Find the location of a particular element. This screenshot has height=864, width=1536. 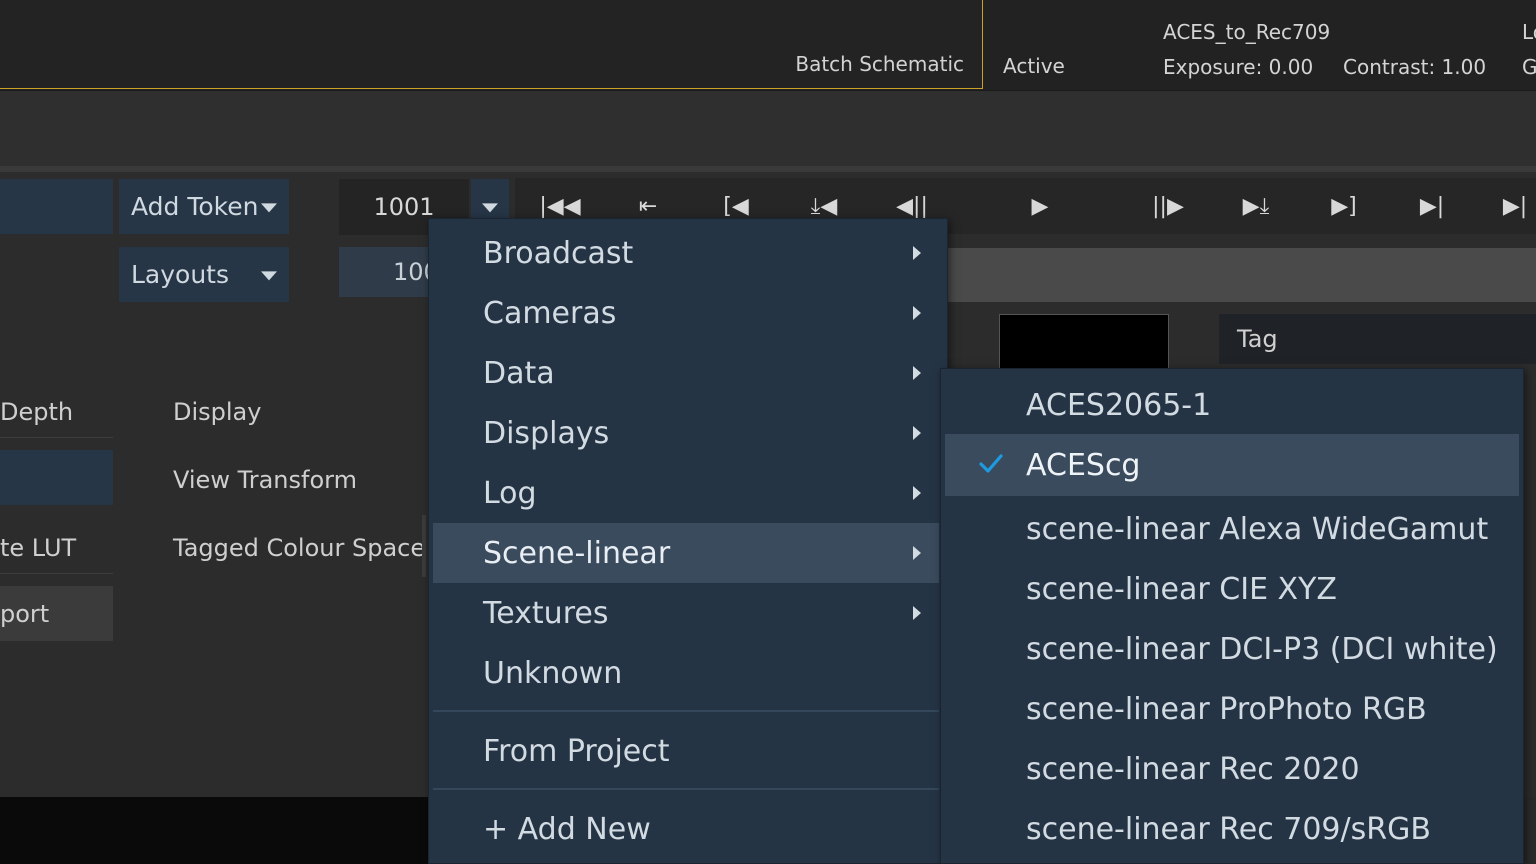

menu-item-label: Cameras is located at coordinates (550, 313).